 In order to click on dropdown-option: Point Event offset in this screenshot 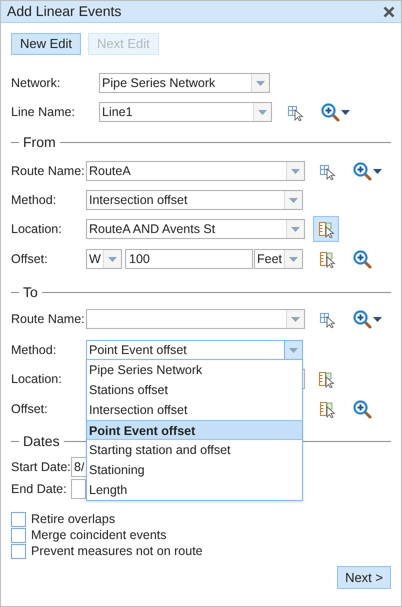, I will do `click(194, 430)`.